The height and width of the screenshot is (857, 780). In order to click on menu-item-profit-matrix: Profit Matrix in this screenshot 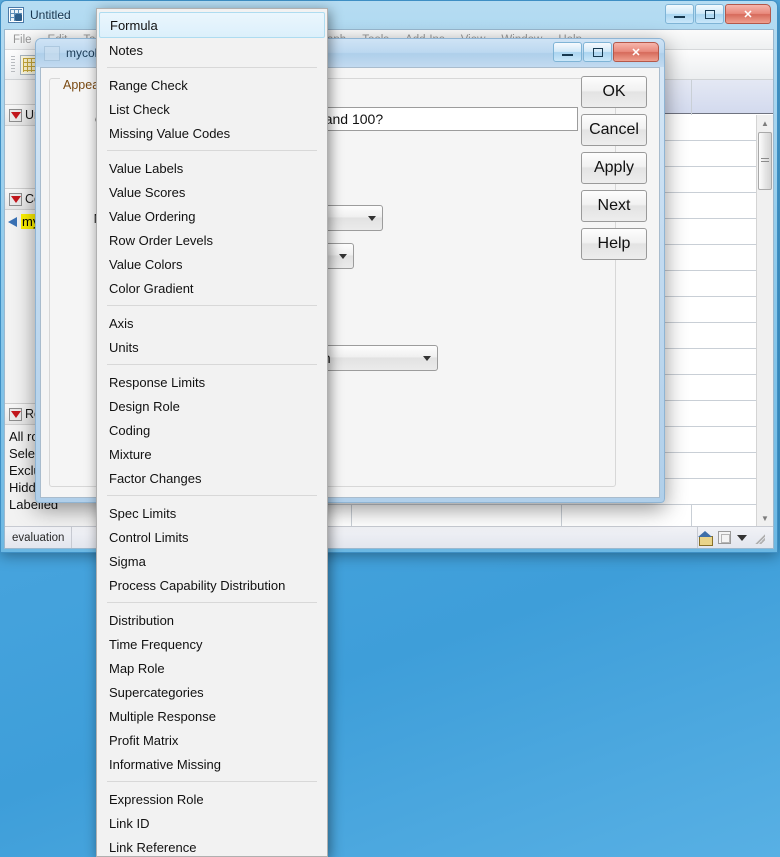, I will do `click(212, 740)`.